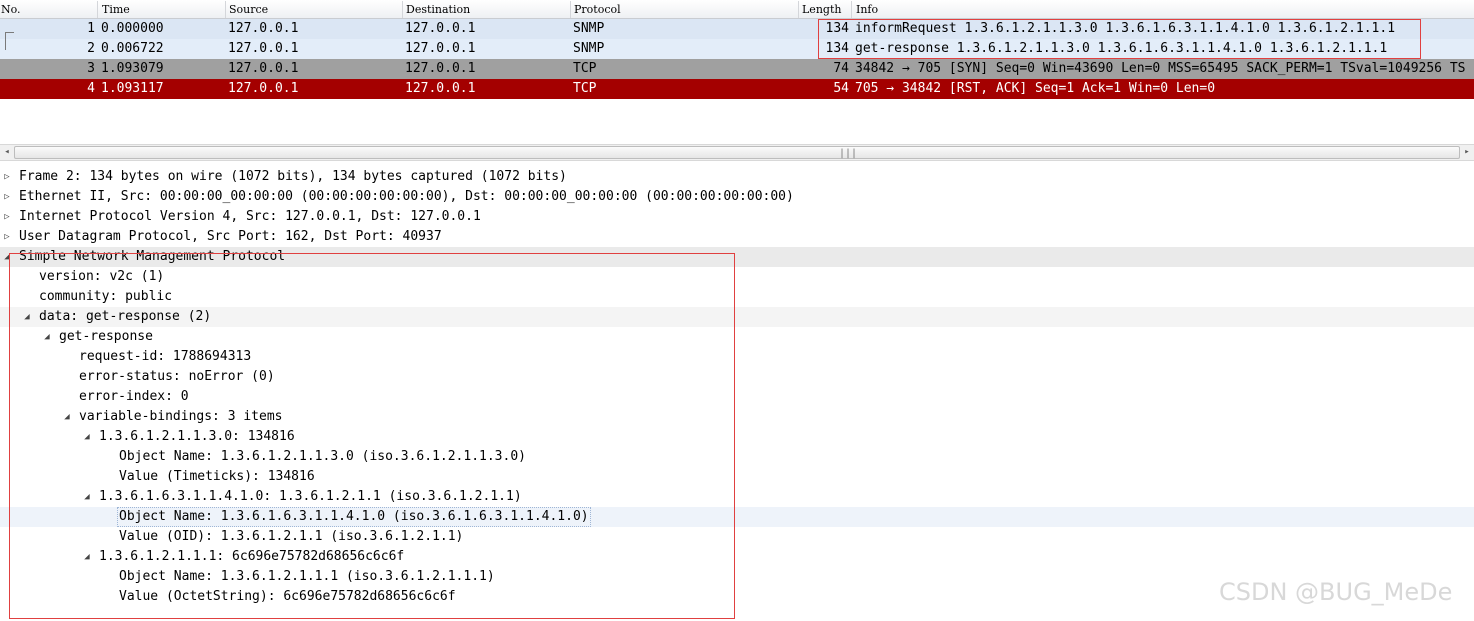 This screenshot has height=621, width=1474. Describe the element at coordinates (165, 356) in the screenshot. I see `tree-item-label: request-id: 1788694313` at that location.